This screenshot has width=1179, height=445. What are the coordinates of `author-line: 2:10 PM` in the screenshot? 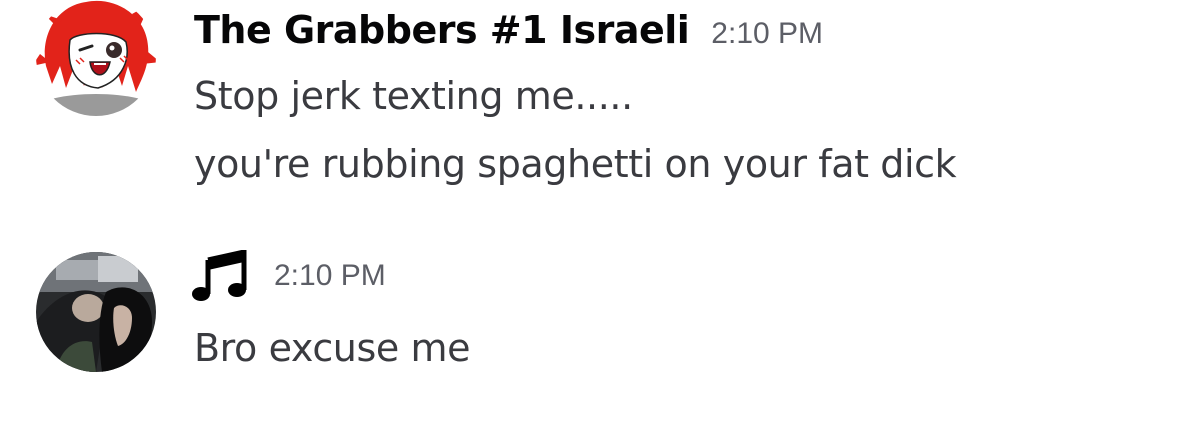 It's located at (289, 275).